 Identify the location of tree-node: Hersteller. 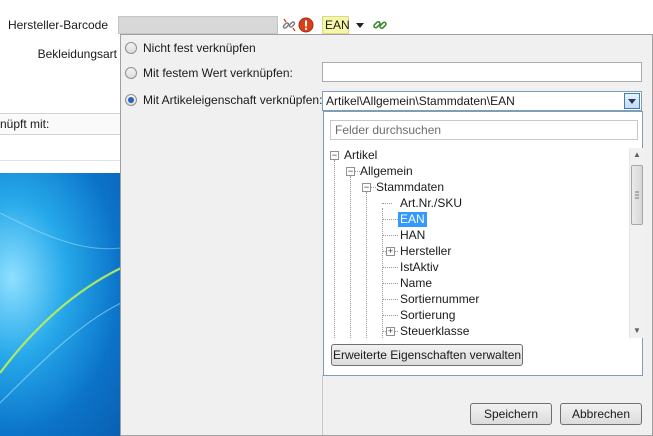
(425, 251).